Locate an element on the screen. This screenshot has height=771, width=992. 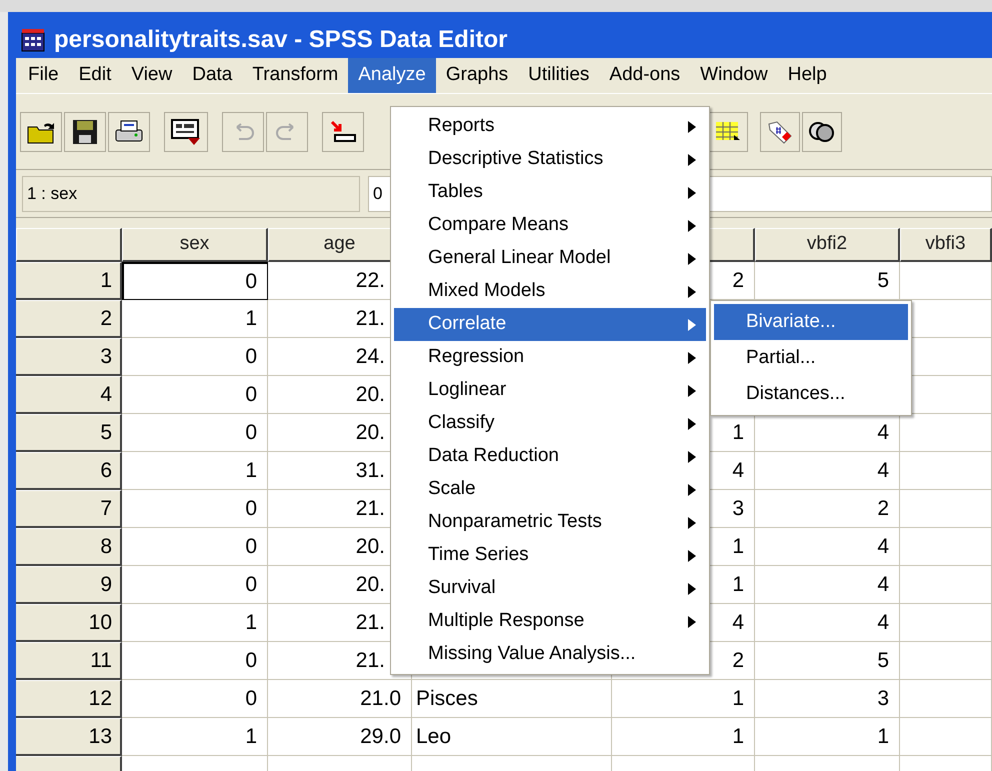
column-header: vbfi3 is located at coordinates (946, 245).